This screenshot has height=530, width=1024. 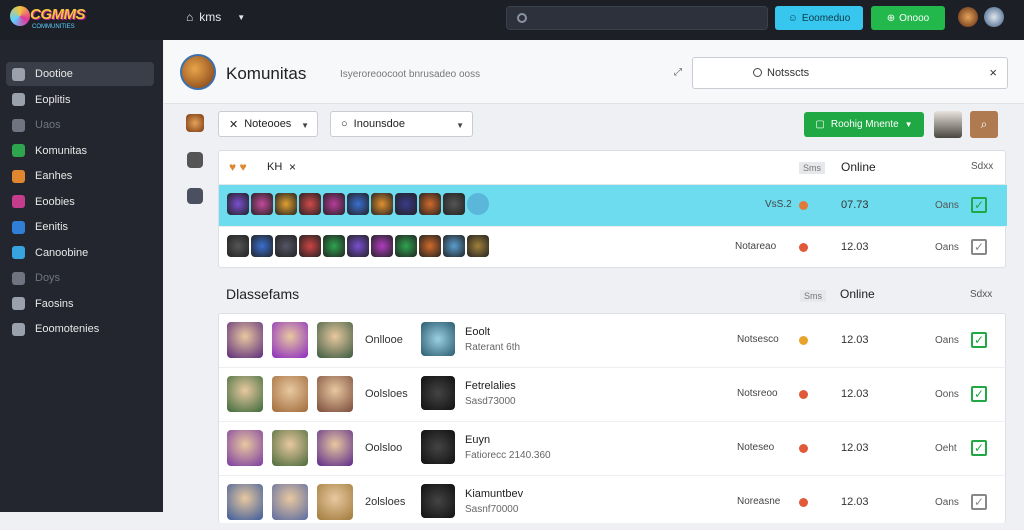 I want to click on sidebar-item: Doys, so click(x=80, y=278).